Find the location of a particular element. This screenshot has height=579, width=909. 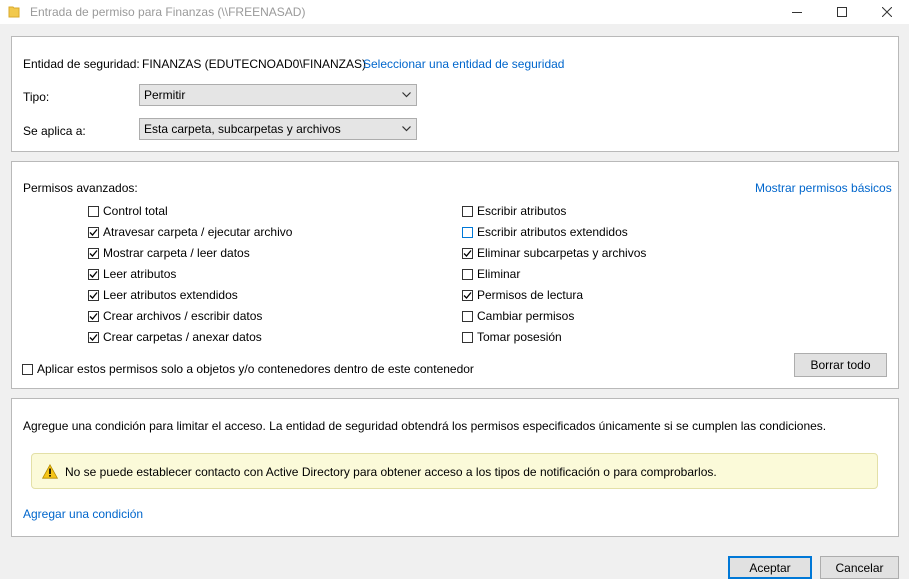

permission-label: Permisos de lectura is located at coordinates (530, 295).